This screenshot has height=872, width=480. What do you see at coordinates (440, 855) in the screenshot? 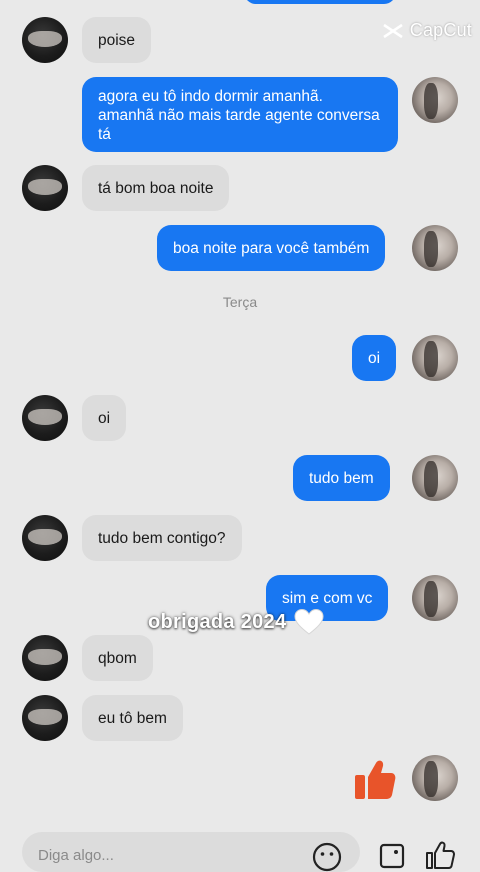
I see `like-icon` at bounding box center [440, 855].